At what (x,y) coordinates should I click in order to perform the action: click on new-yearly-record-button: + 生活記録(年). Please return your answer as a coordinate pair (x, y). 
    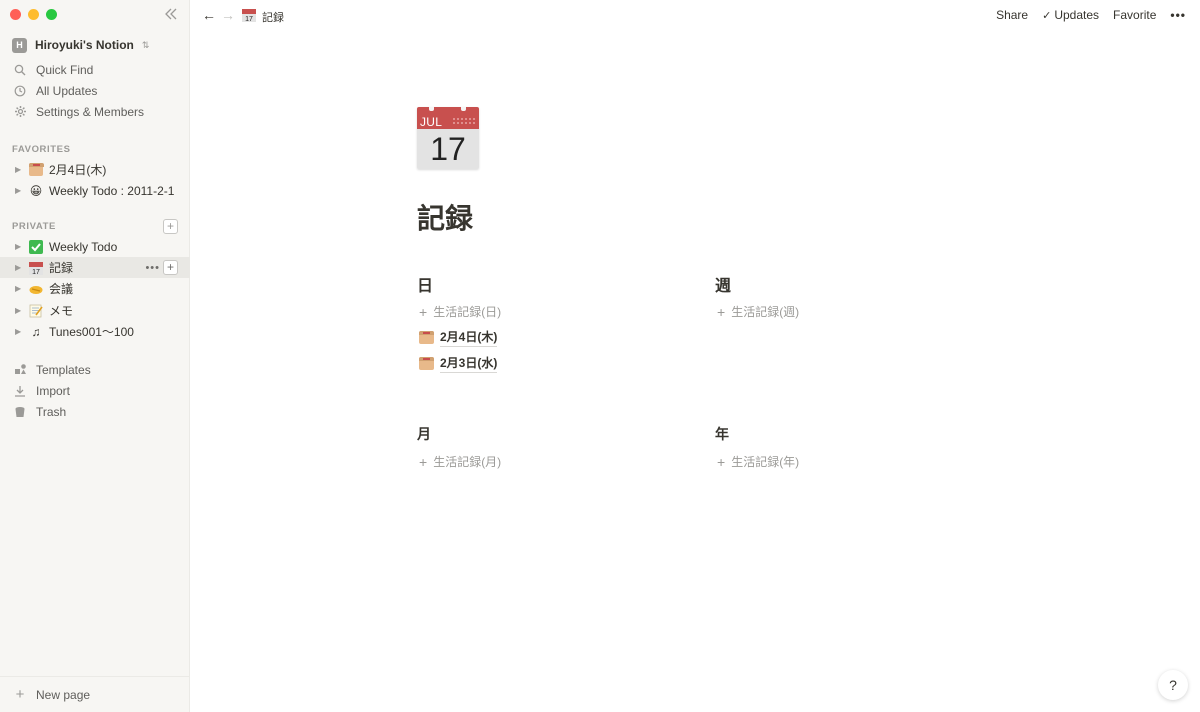
    Looking at the image, I should click on (758, 461).